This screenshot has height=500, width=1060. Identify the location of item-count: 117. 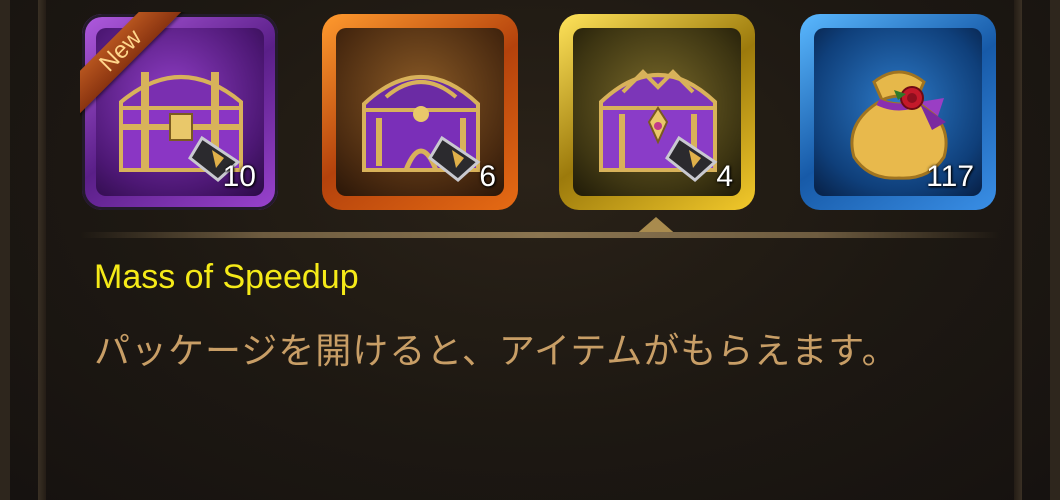
(950, 176).